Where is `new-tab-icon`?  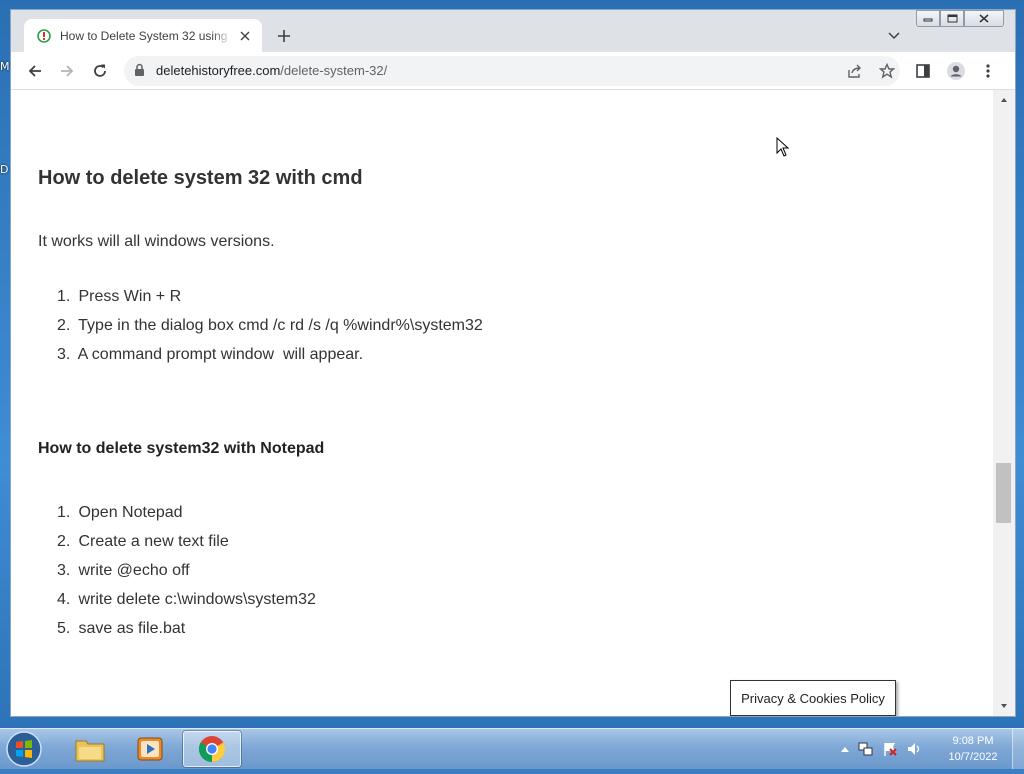 new-tab-icon is located at coordinates (284, 36).